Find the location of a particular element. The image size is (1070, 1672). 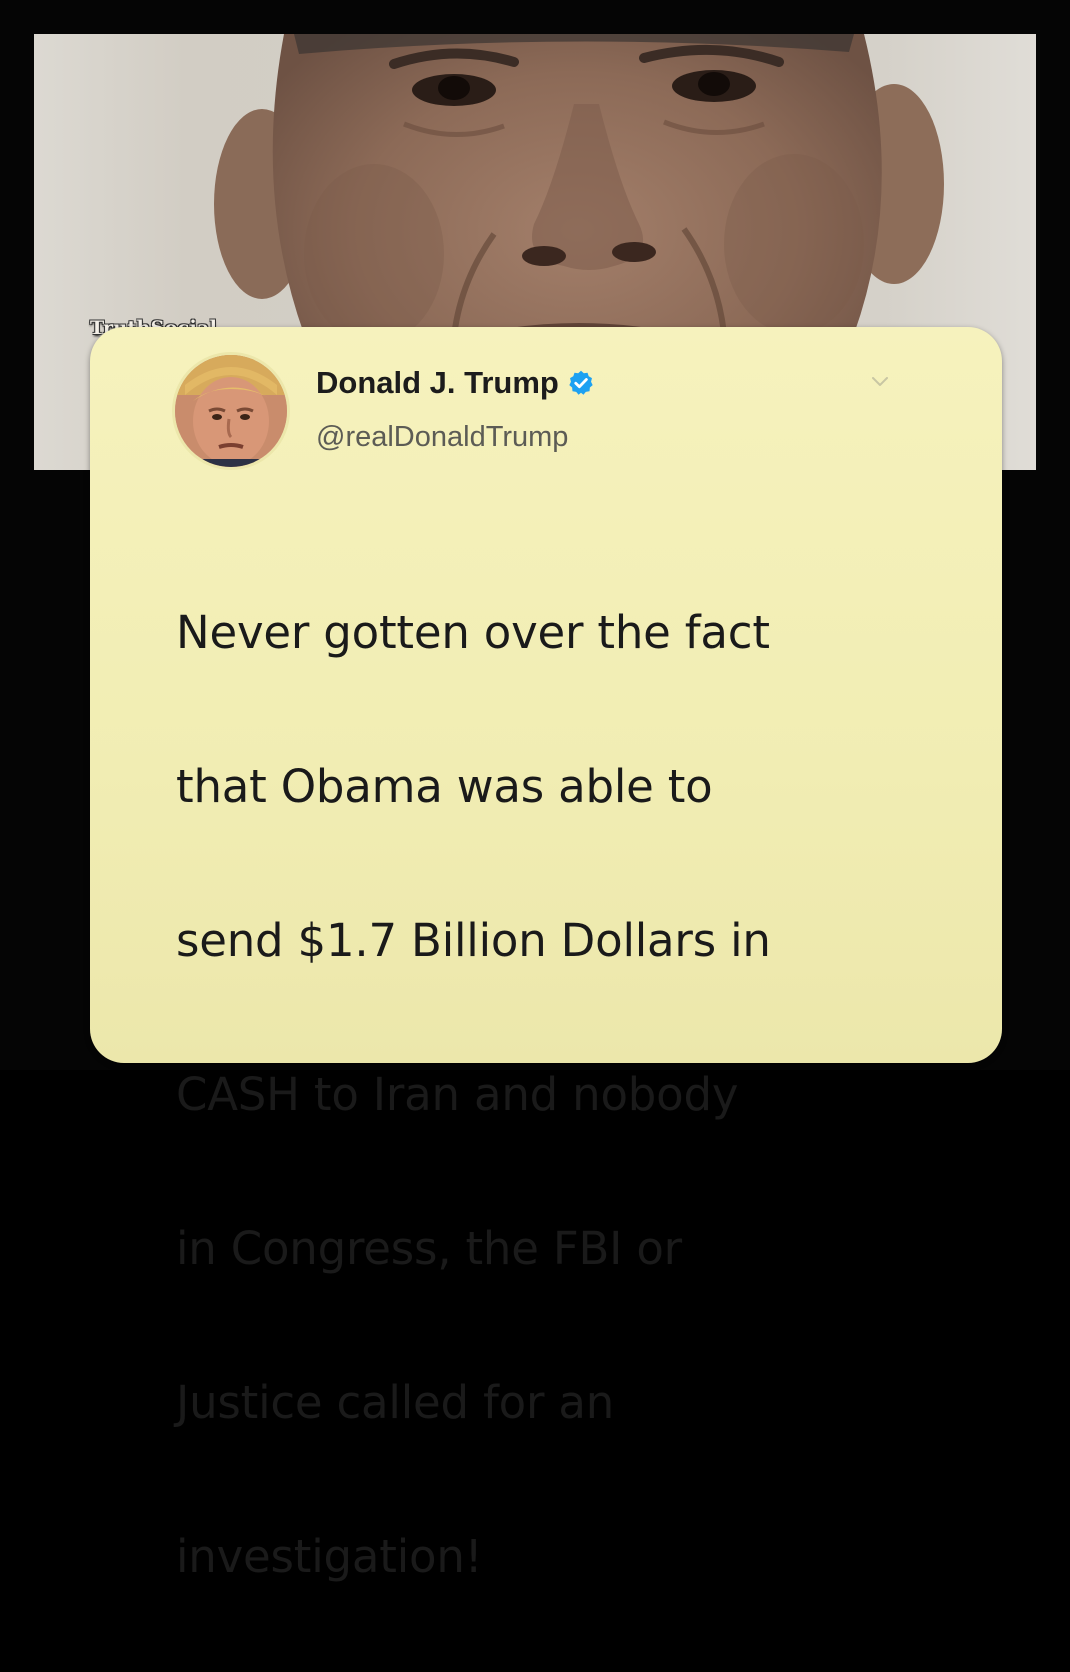

tweet-line: that Obama was able to is located at coordinates (444, 786).